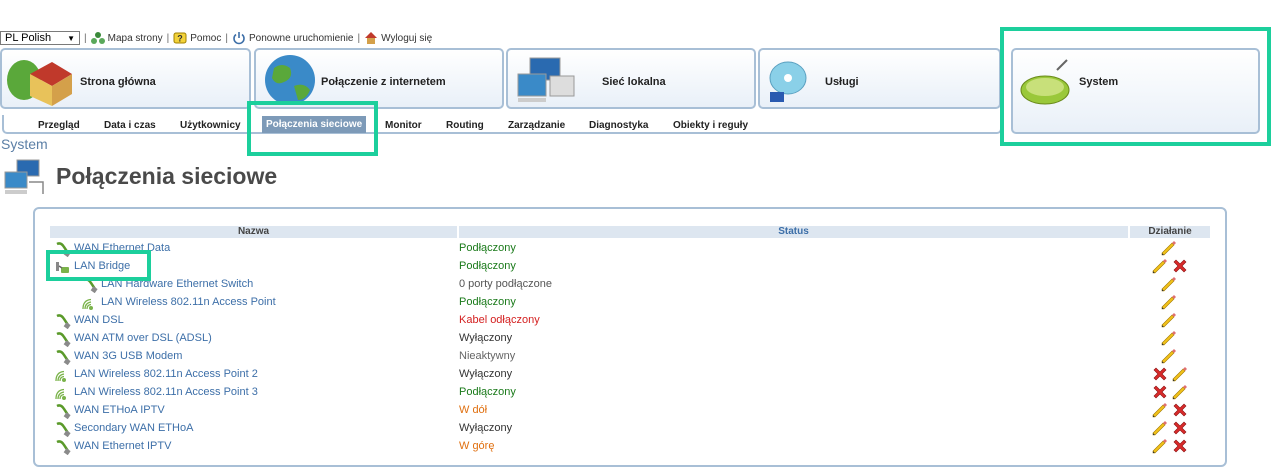 This screenshot has height=467, width=1278. I want to click on column-header-action: Działanie, so click(1170, 232).